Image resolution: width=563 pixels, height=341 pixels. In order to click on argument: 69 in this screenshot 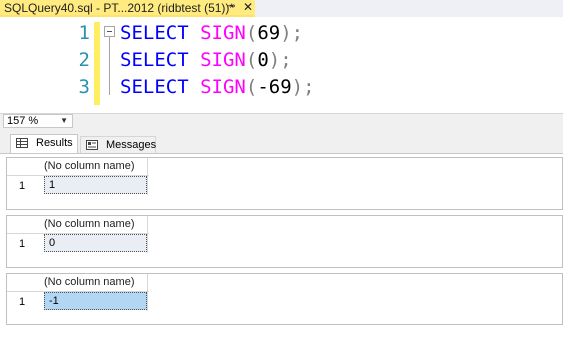, I will do `click(269, 33)`.